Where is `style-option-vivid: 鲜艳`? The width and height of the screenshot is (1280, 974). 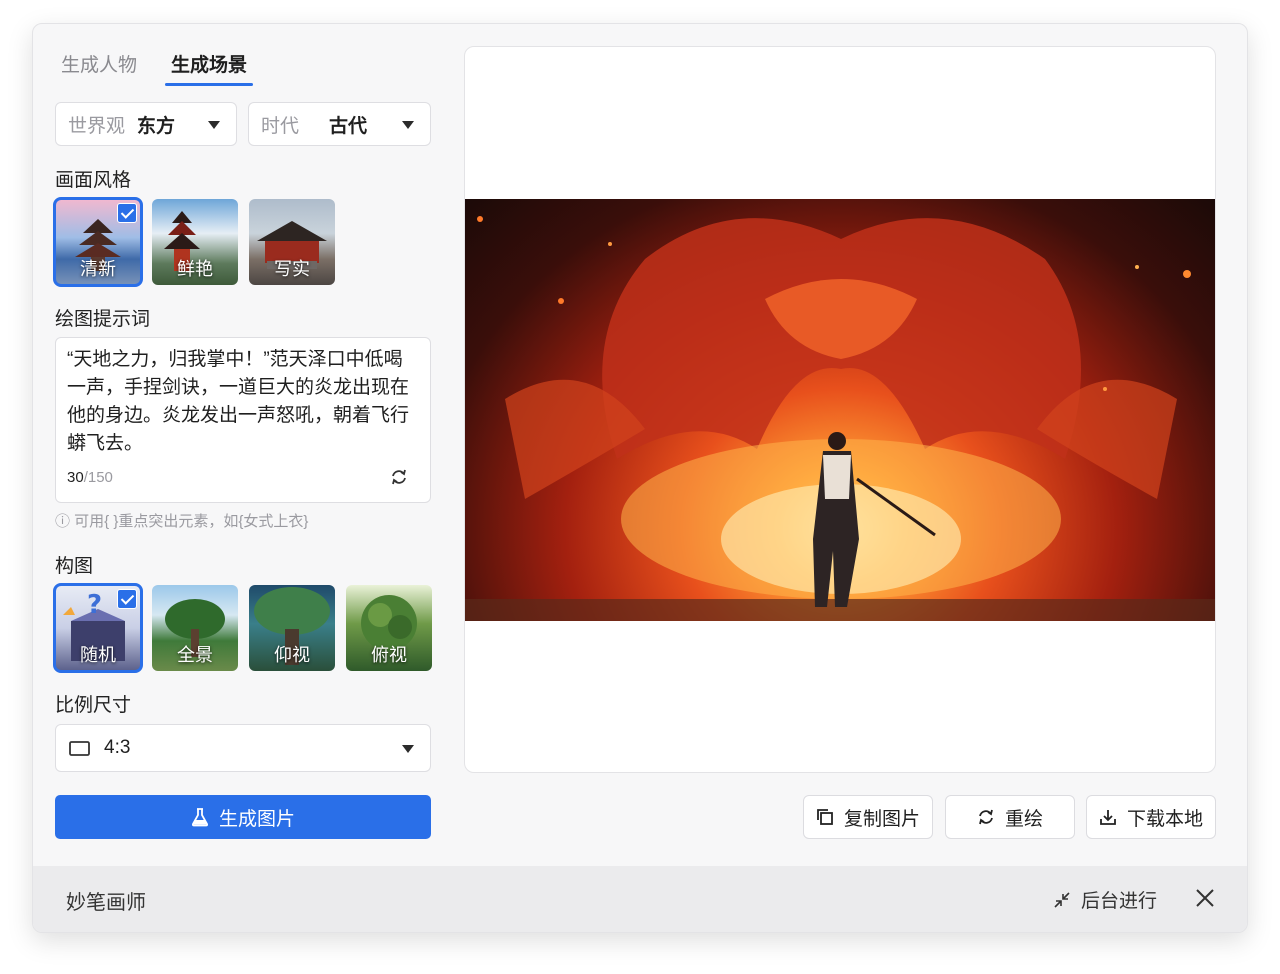 style-option-vivid: 鲜艳 is located at coordinates (195, 242).